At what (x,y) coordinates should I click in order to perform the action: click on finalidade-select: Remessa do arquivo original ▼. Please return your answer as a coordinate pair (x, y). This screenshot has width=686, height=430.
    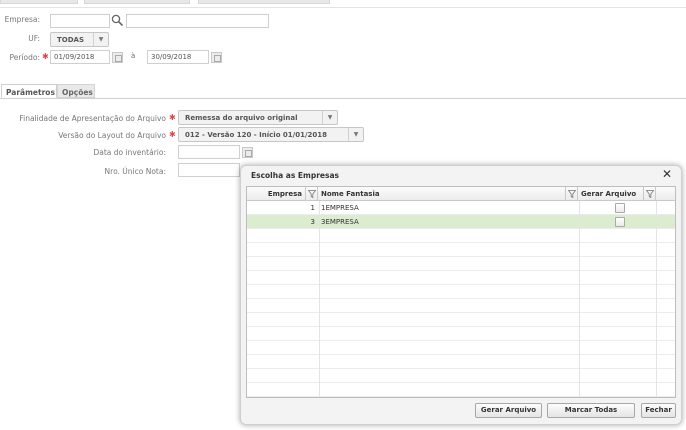
    Looking at the image, I should click on (258, 117).